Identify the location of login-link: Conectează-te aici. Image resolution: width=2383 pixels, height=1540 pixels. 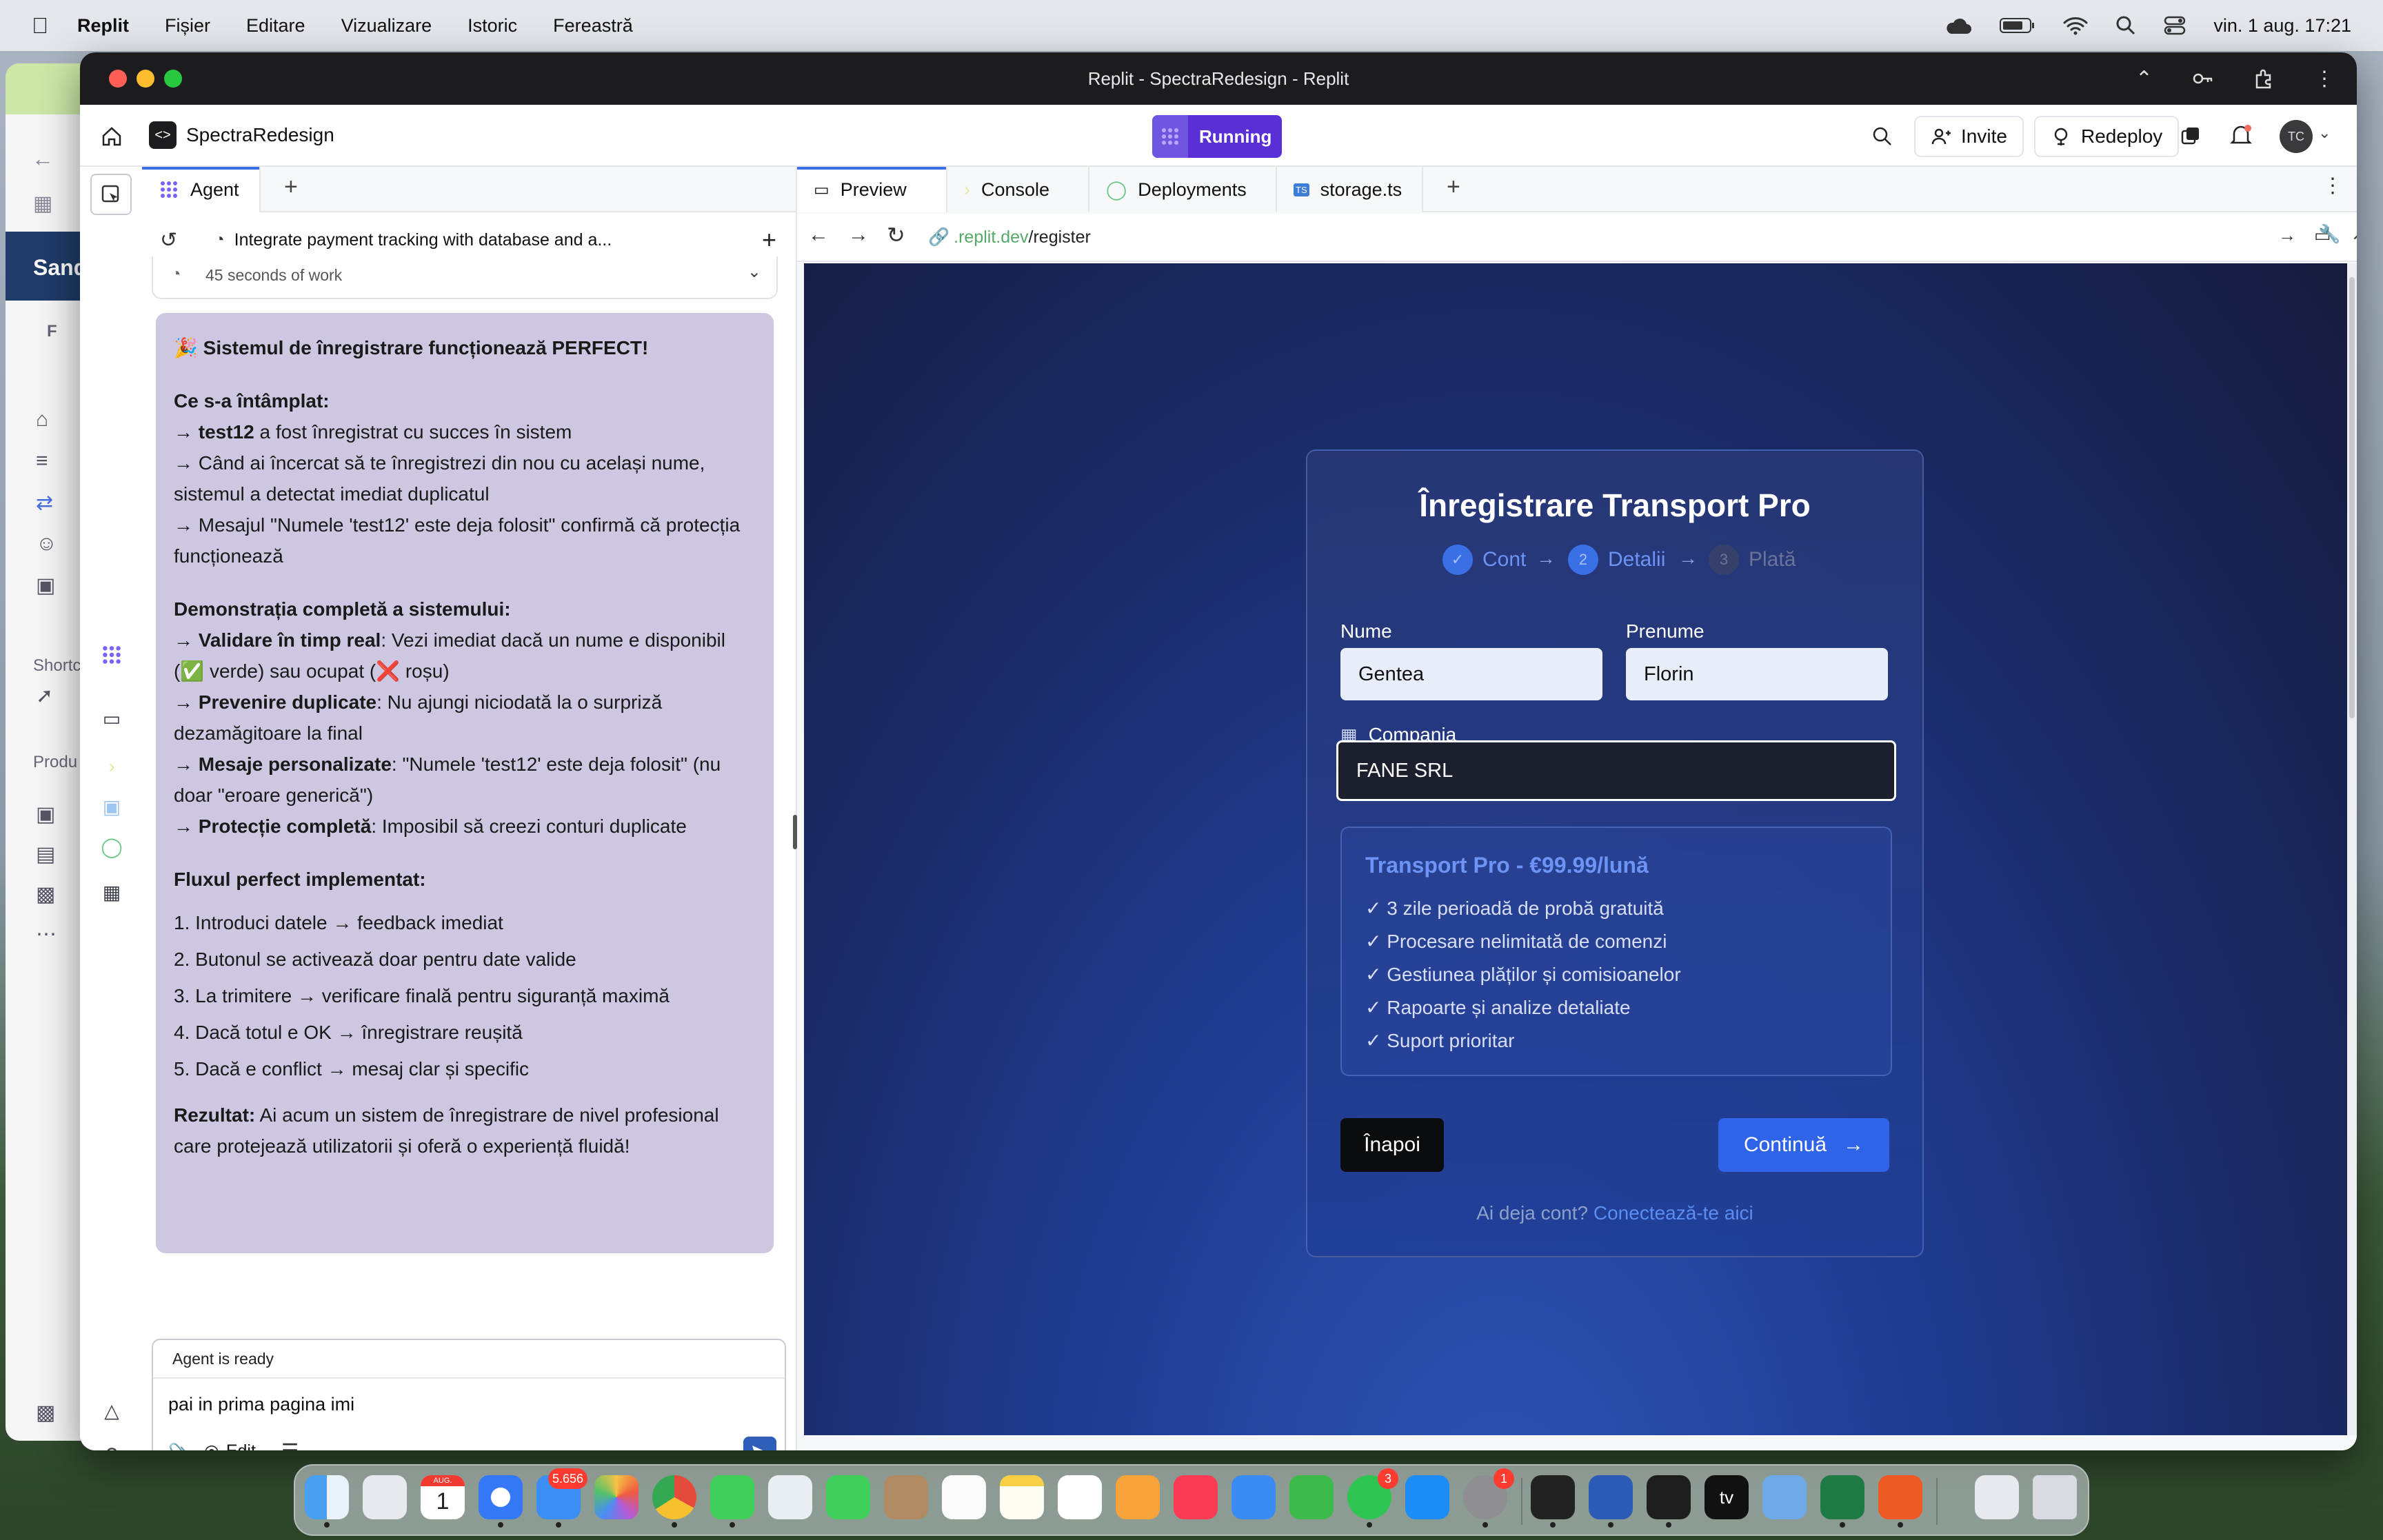
(1673, 1213).